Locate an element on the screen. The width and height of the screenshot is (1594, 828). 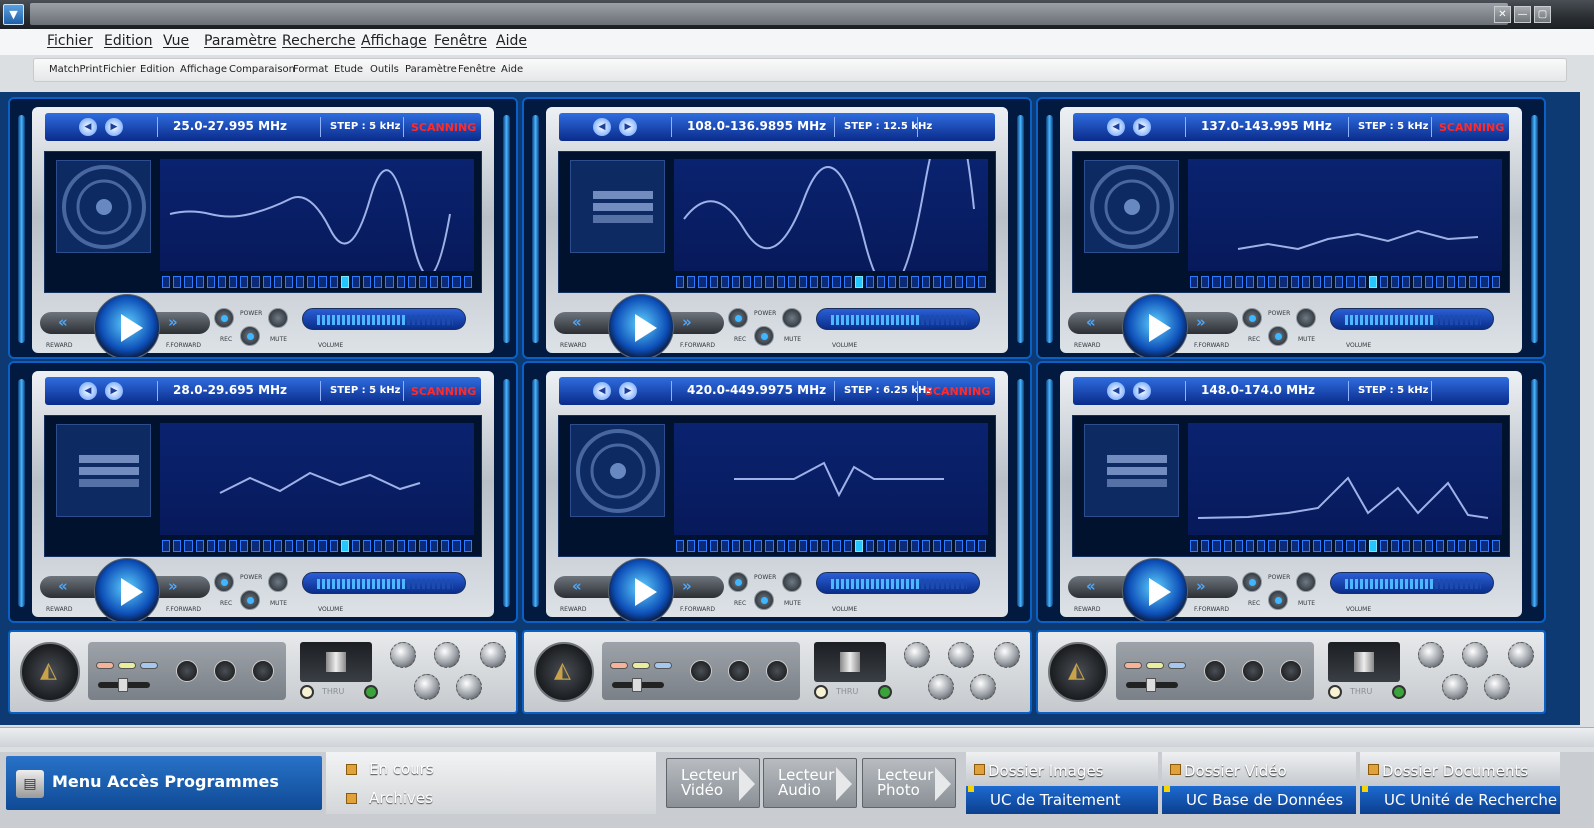
toolbar-format: Format is located at coordinates (310, 69).